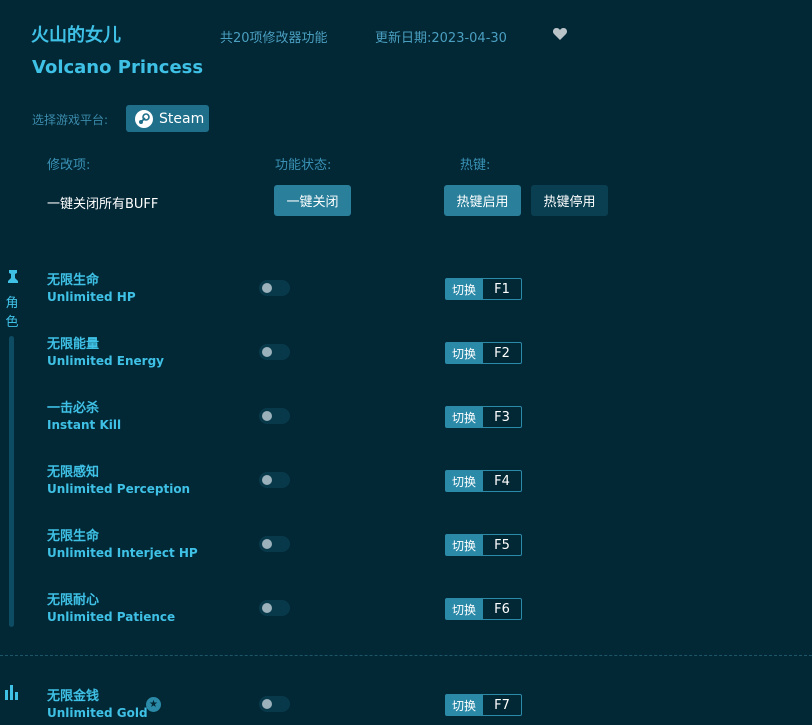 The width and height of the screenshot is (812, 725). What do you see at coordinates (560, 34) in the screenshot?
I see `heart-icon` at bounding box center [560, 34].